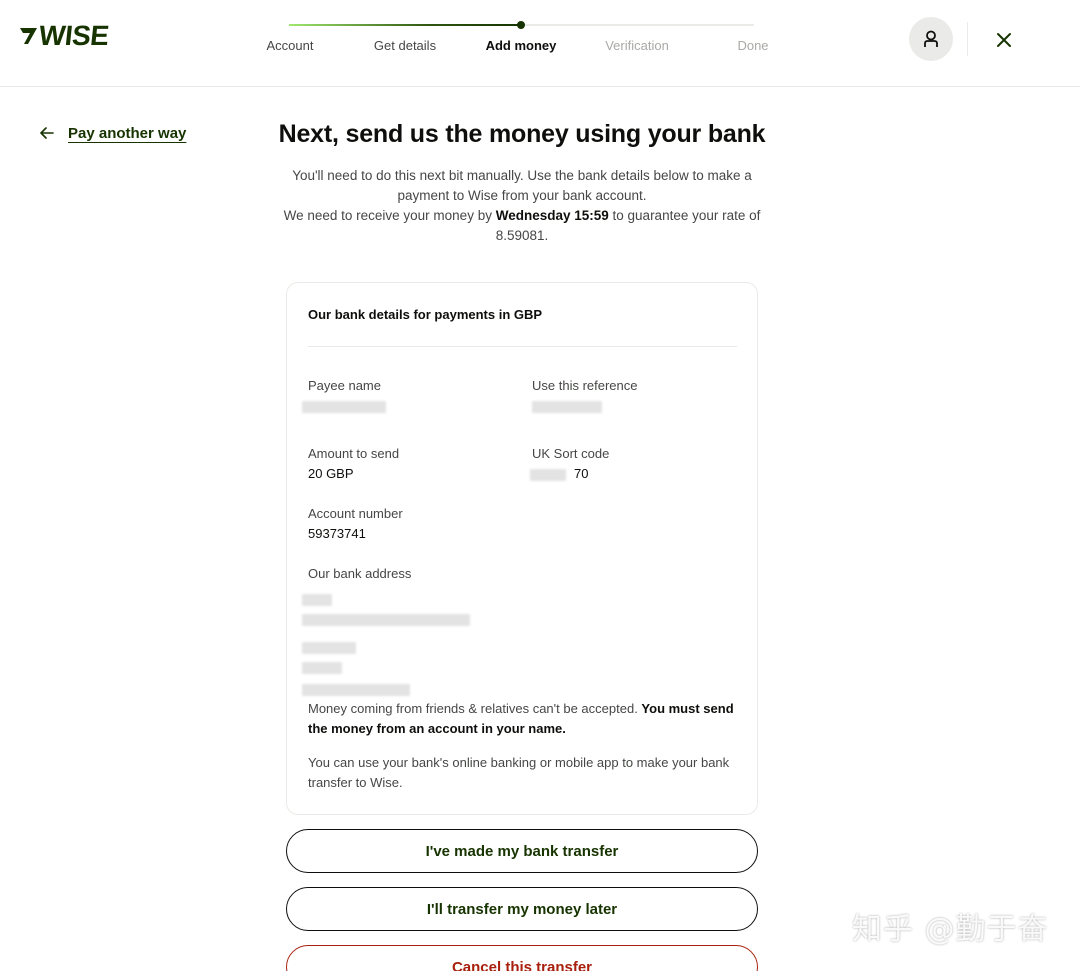 The height and width of the screenshot is (971, 1080). What do you see at coordinates (967, 39) in the screenshot?
I see `header-divider` at bounding box center [967, 39].